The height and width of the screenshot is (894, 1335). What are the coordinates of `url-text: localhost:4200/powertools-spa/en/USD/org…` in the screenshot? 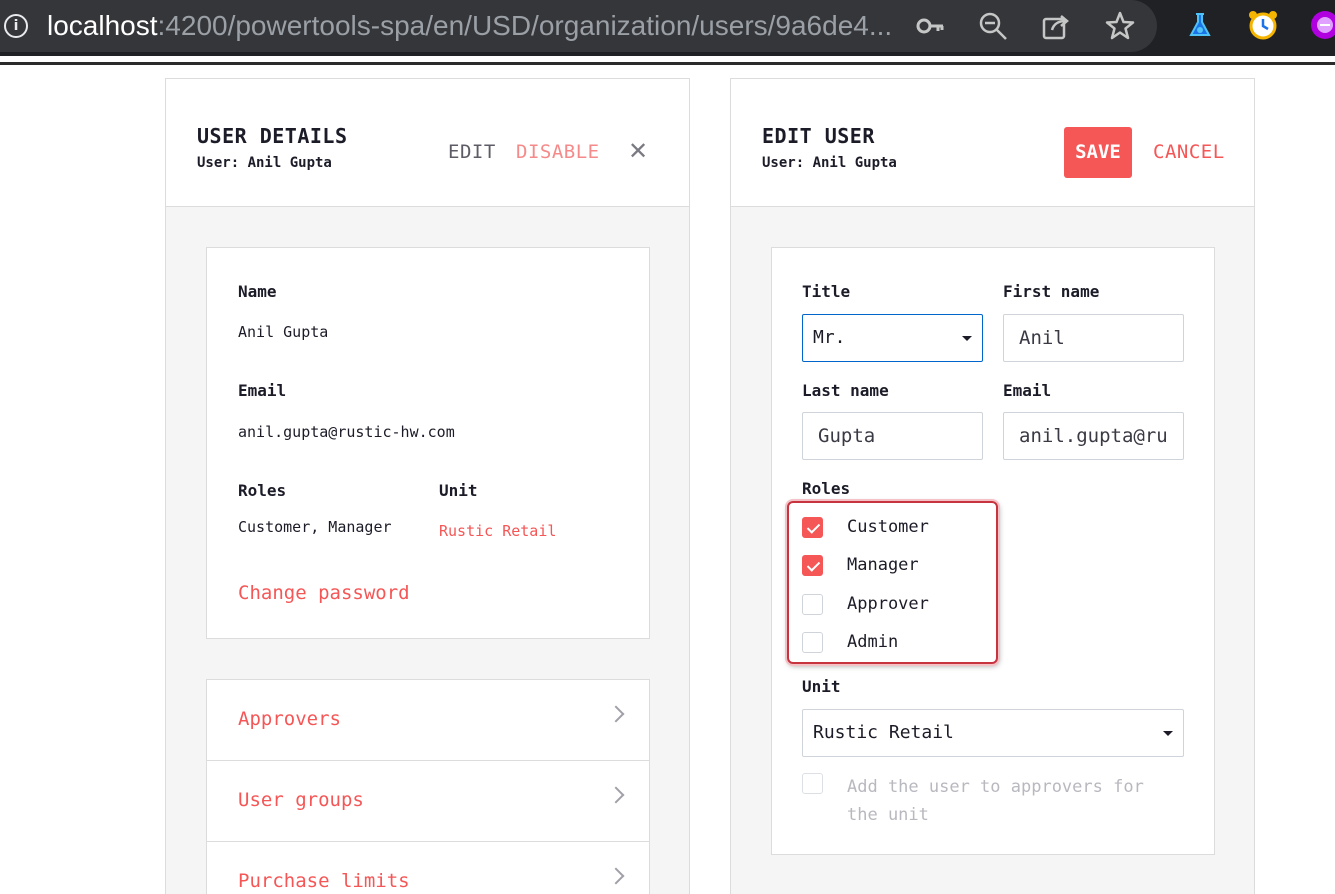 It's located at (469, 26).